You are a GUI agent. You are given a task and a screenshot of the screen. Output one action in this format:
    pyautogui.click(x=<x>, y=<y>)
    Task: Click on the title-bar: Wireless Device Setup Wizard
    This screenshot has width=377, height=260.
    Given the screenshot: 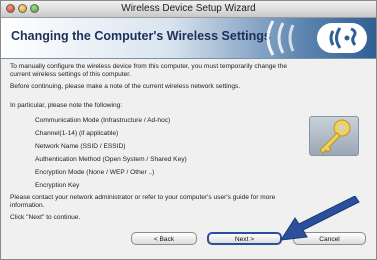 What is the action you would take?
    pyautogui.click(x=188, y=9)
    